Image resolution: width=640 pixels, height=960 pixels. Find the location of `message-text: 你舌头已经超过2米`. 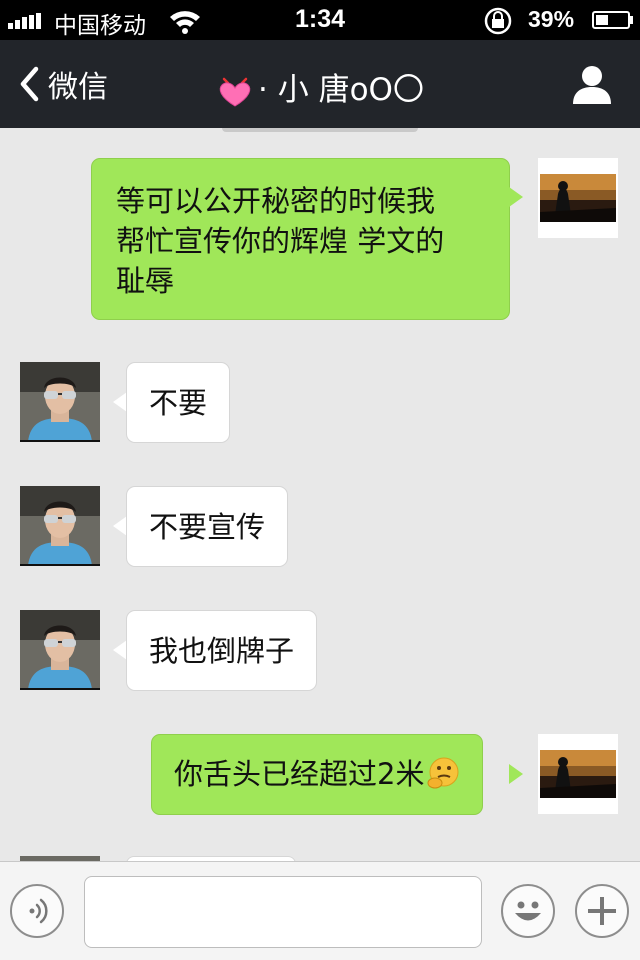

message-text: 你舌头已经超过2米 is located at coordinates (299, 774).